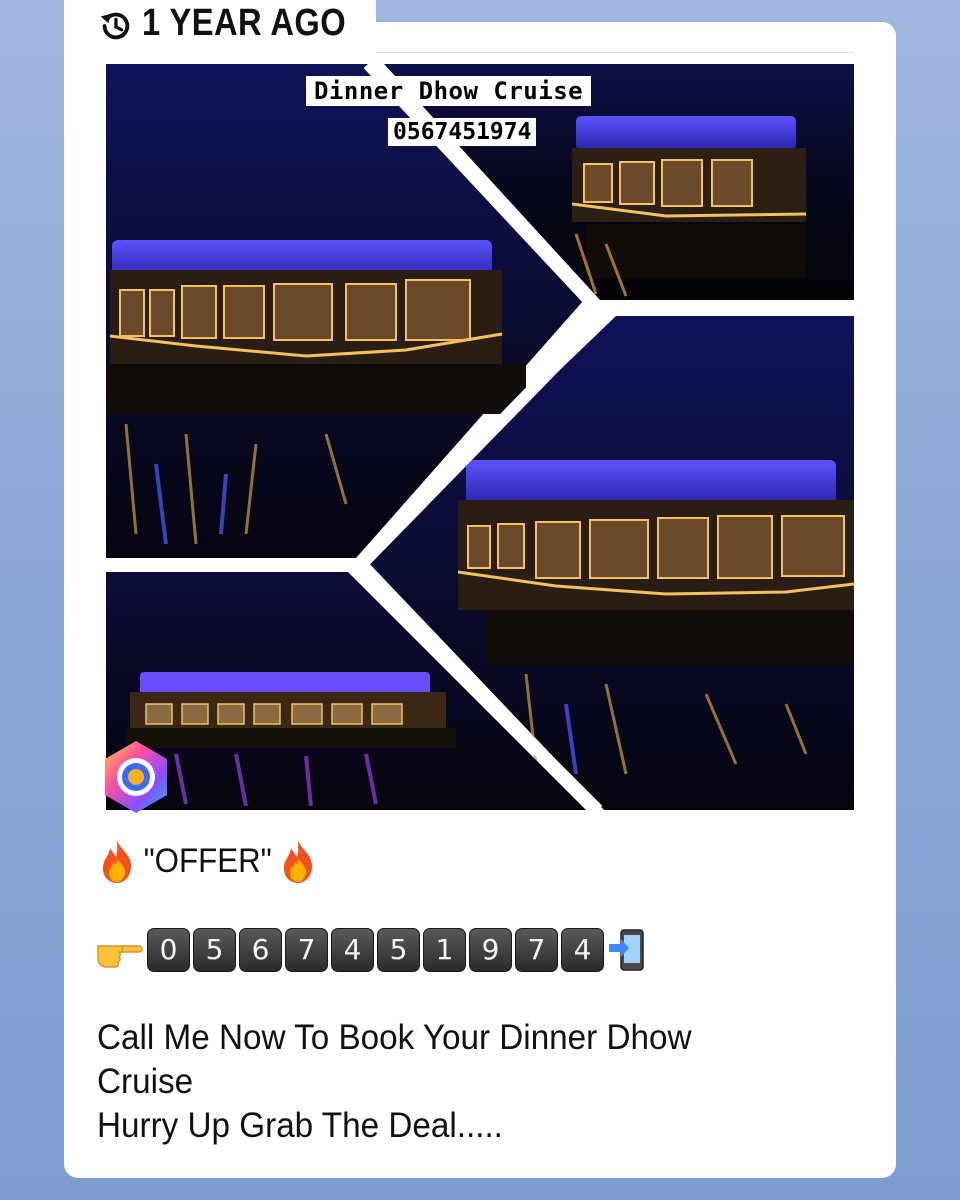 The height and width of the screenshot is (1200, 960). I want to click on offer-line: "OFFER", so click(207, 861).